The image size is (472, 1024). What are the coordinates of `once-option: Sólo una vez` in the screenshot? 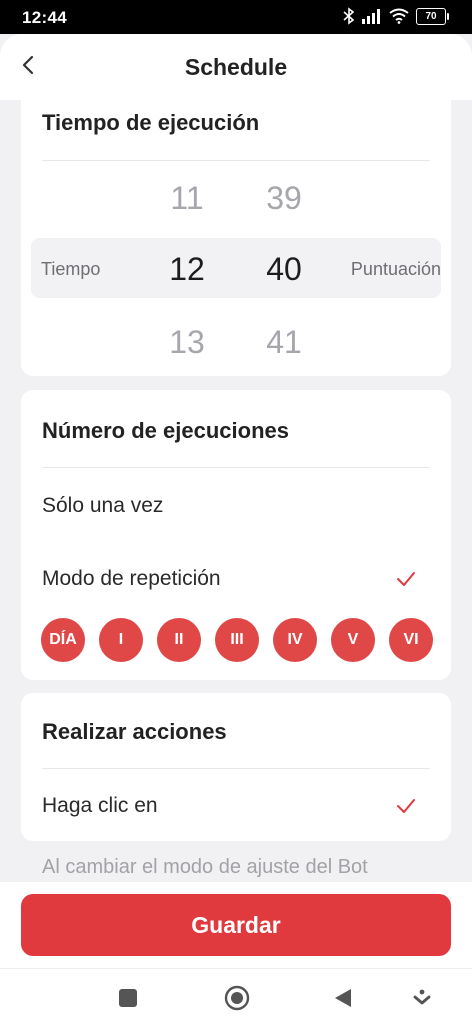 It's located at (102, 506).